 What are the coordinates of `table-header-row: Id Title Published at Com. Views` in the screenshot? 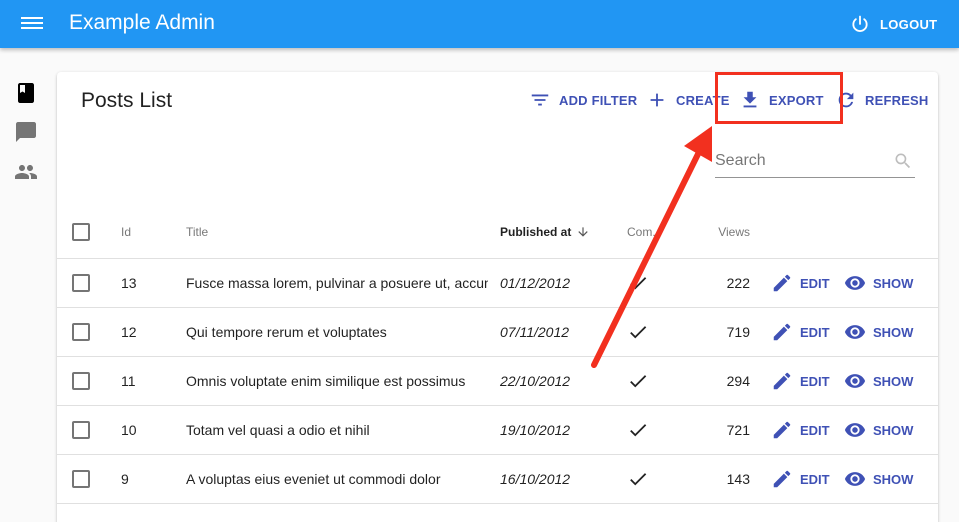 It's located at (497, 232).